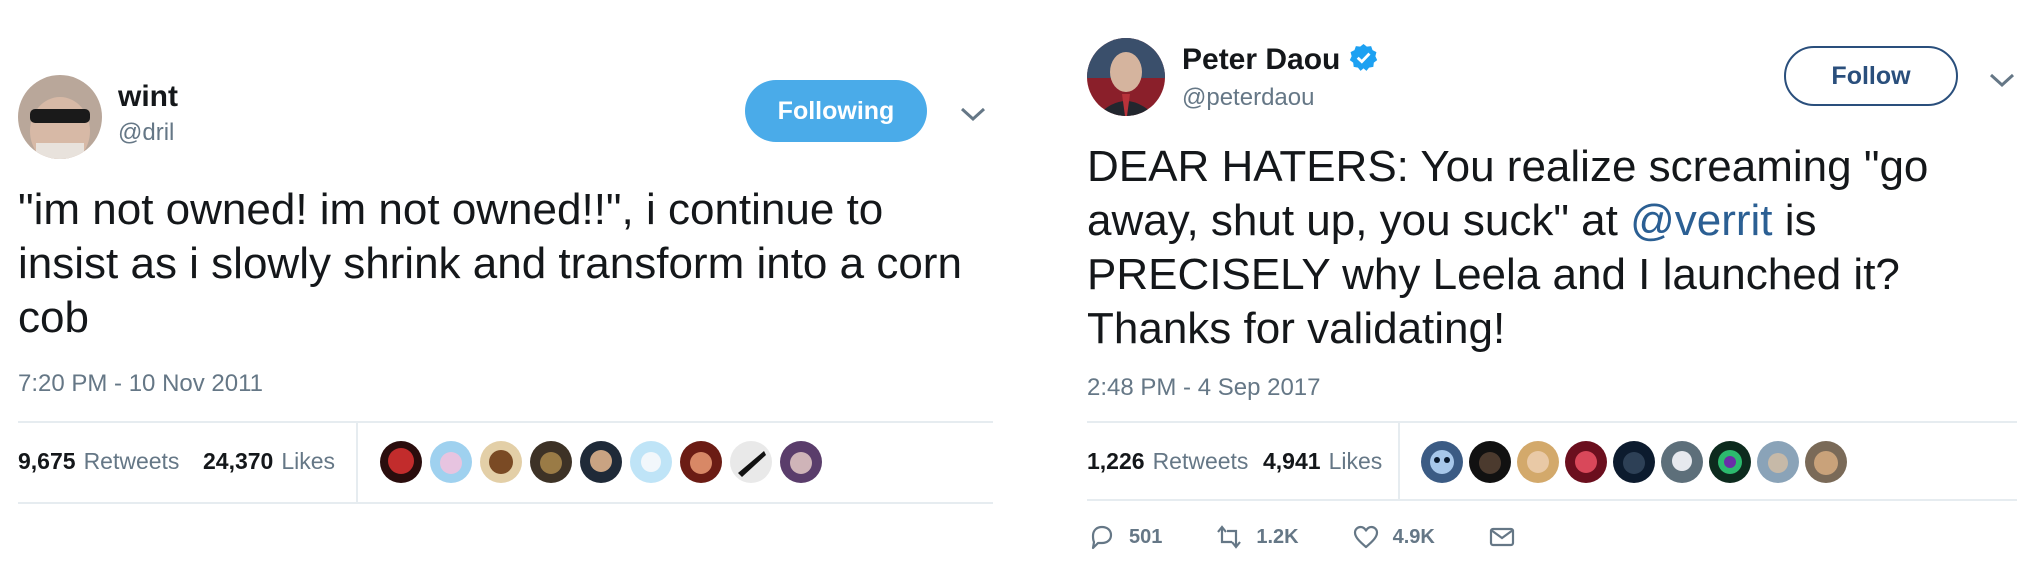 The height and width of the screenshot is (584, 2033). I want to click on like-action: 4.9K, so click(1393, 537).